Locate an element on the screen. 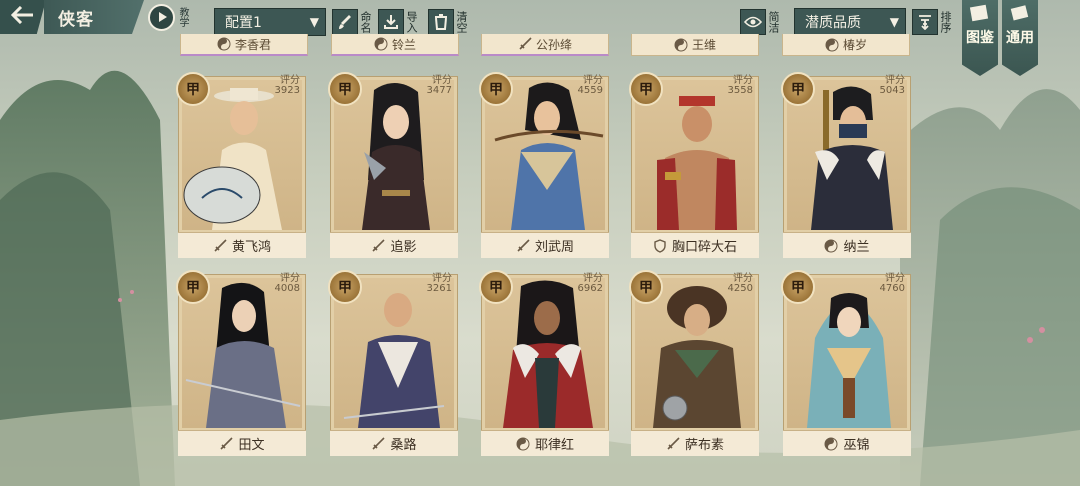  character-card: 甲 评分 4250 萨布素 is located at coordinates (694, 363).